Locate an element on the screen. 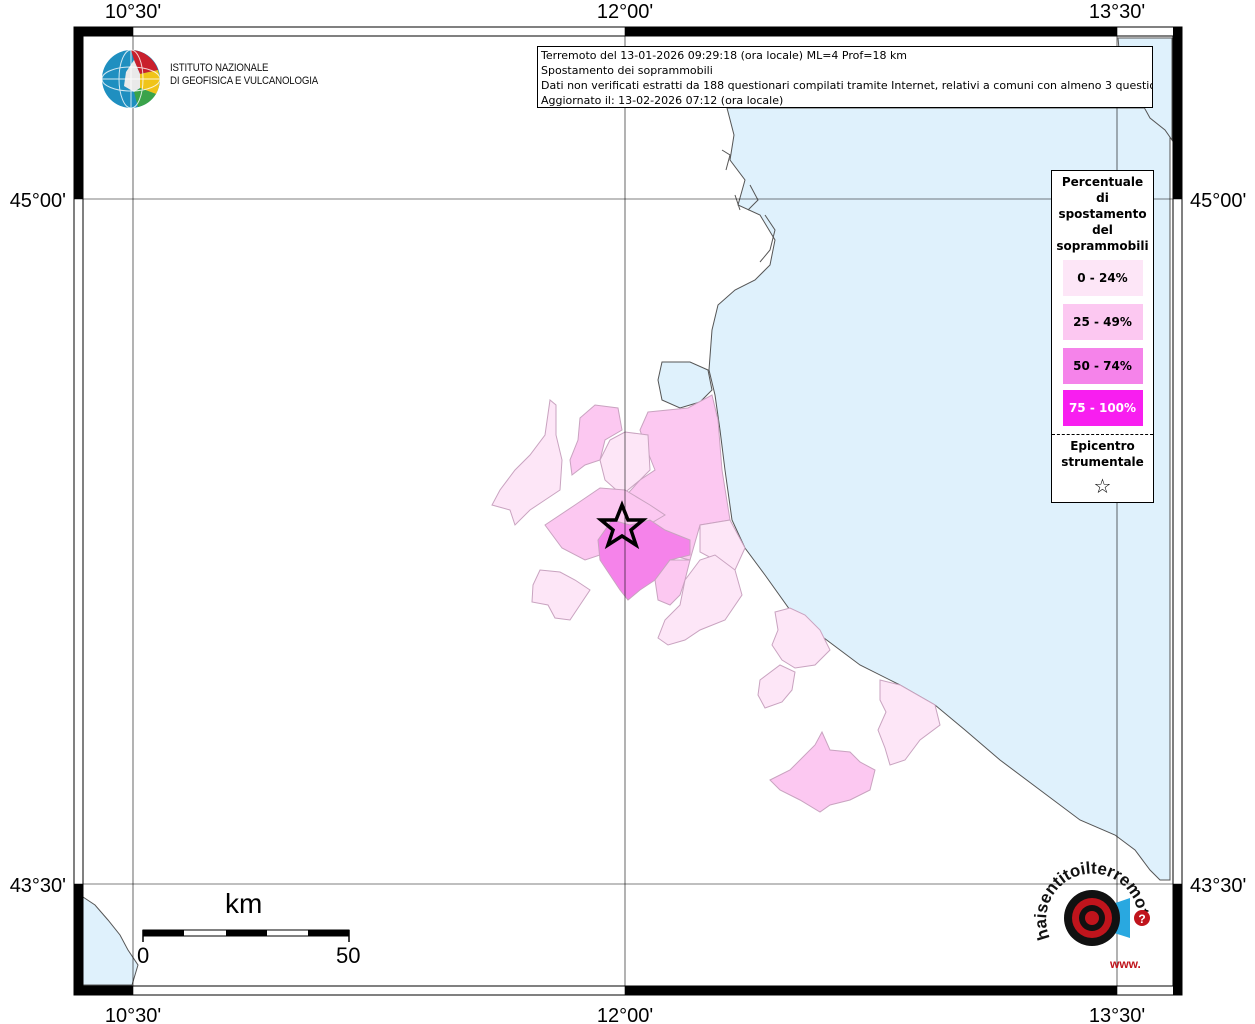 The height and width of the screenshot is (1024, 1255). ingv-line-1: ISTITUTO NAZIONALE is located at coordinates (219, 68).